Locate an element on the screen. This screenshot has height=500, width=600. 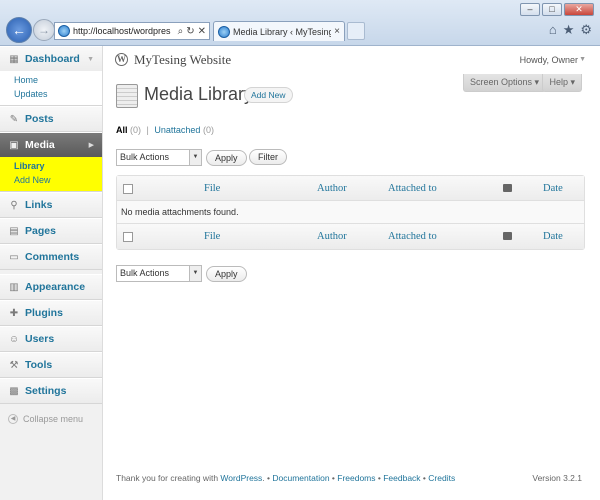
filter-unattached-count: (0) is located at coordinates (208, 130).